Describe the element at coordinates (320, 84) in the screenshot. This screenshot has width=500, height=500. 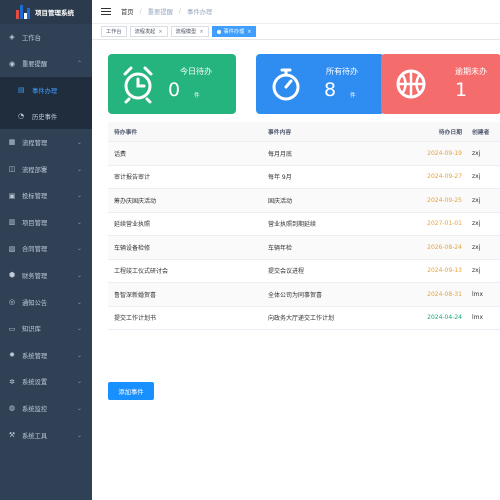
I see `stat-card-1: 所有待办 8 件` at that location.